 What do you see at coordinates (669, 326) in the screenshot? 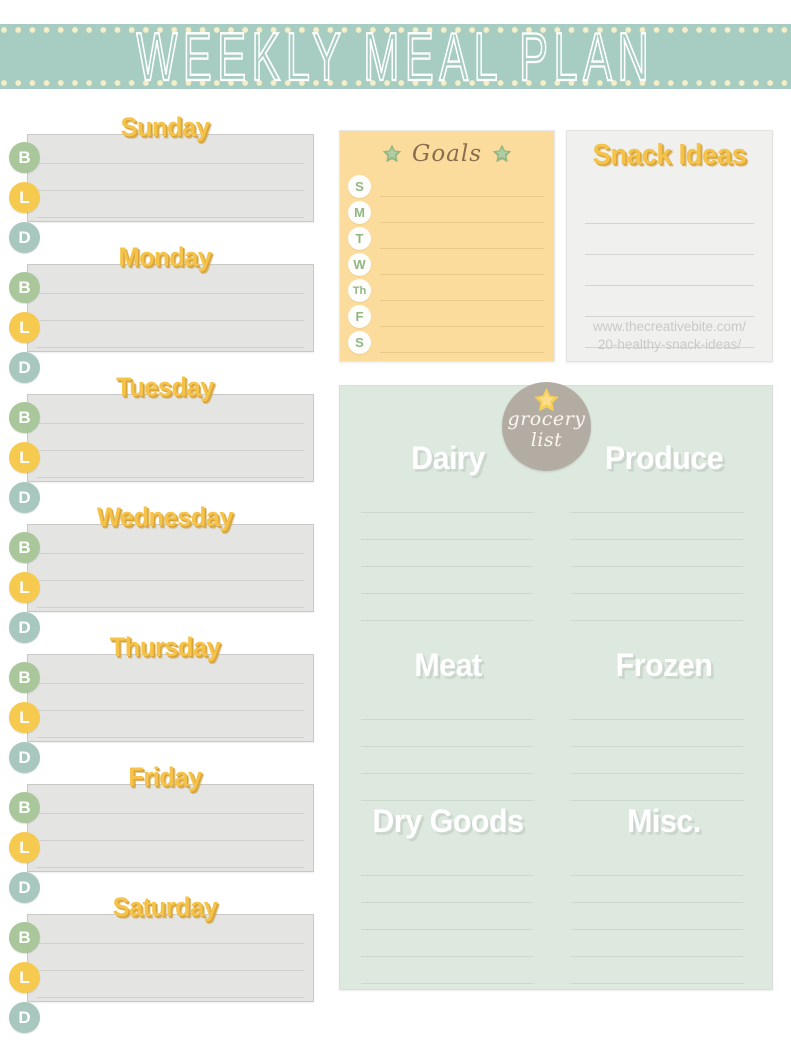
I see `snack-url-line1: www.thecreativebite.com/` at bounding box center [669, 326].